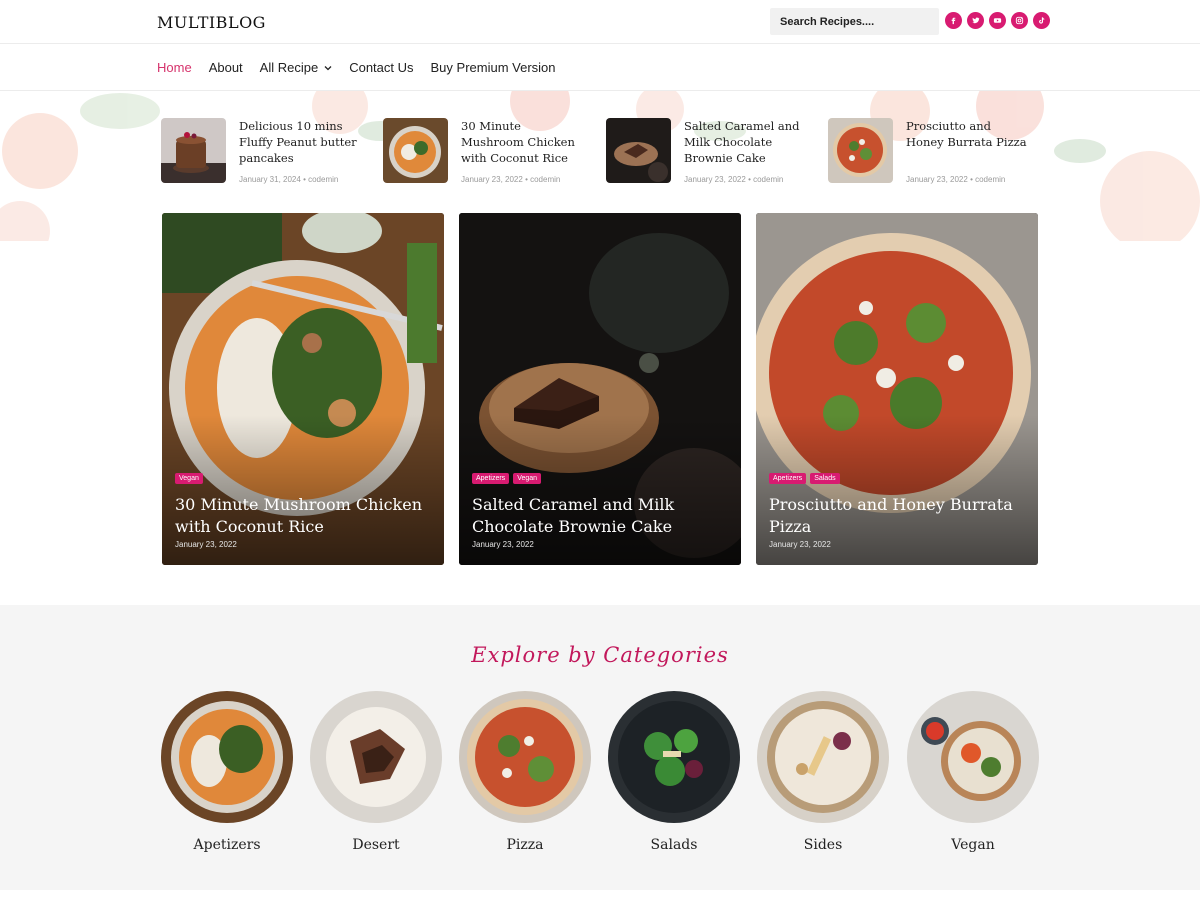 Image resolution: width=1200 pixels, height=900 pixels. I want to click on tiktok-icon, so click(1041, 20).